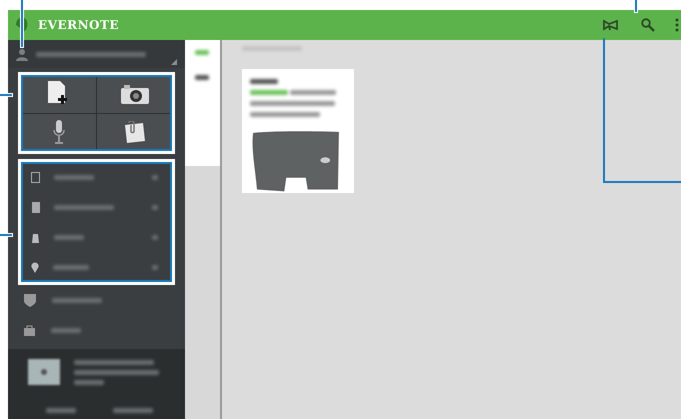 The height and width of the screenshot is (419, 681). I want to click on microphone-icon, so click(58, 132).